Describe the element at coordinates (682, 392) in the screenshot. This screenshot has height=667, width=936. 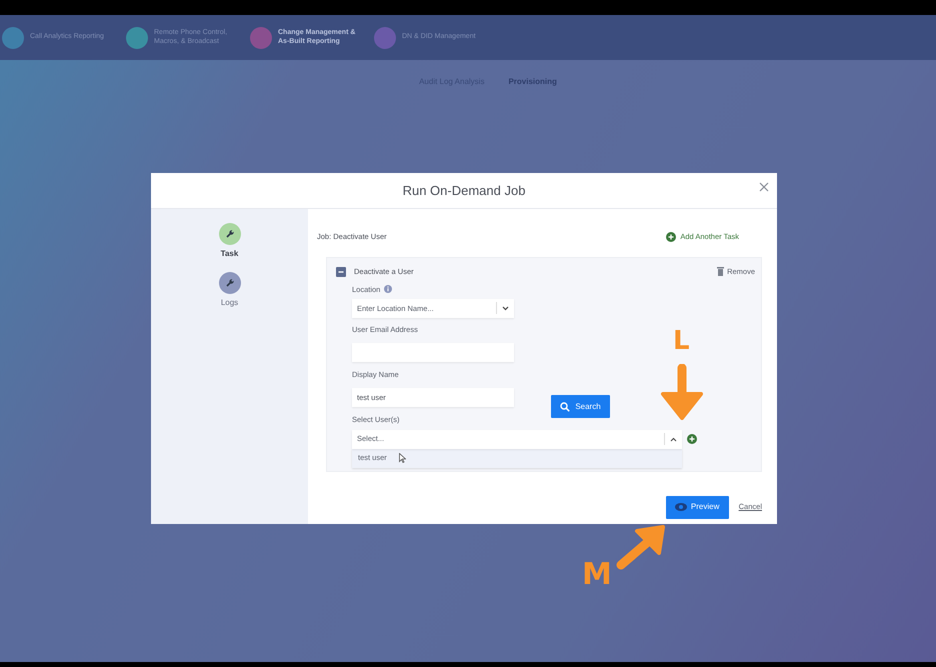
I see `down-arrow-icon` at that location.